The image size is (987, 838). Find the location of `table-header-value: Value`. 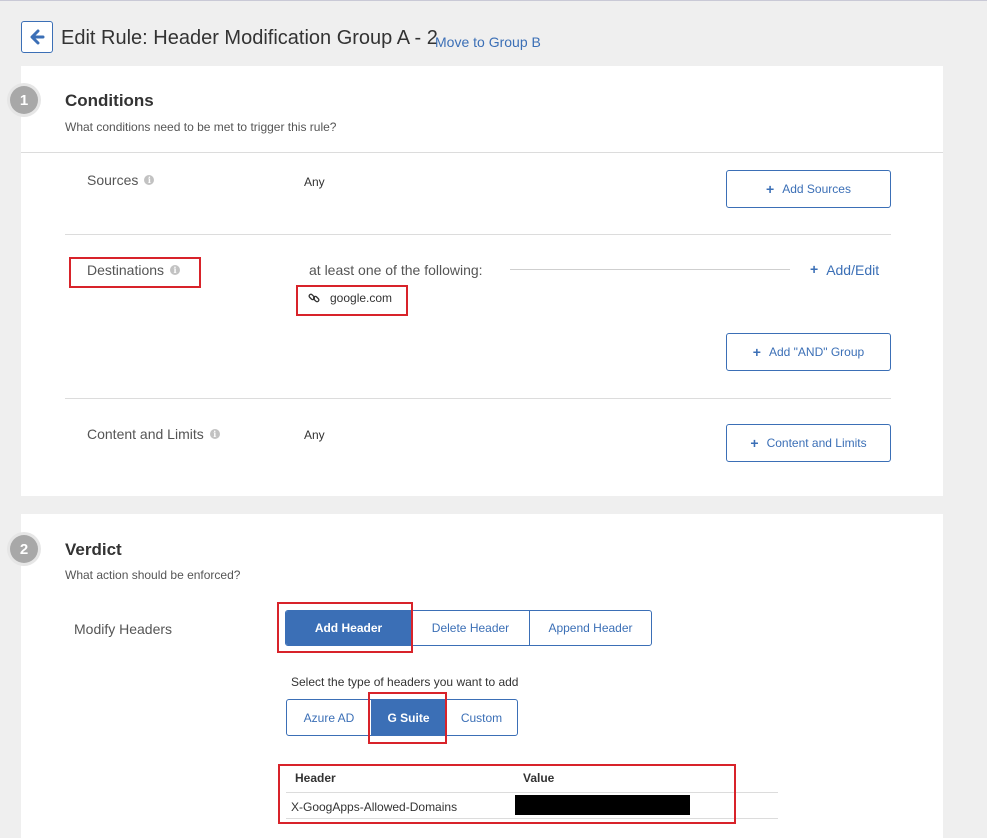

table-header-value: Value is located at coordinates (539, 778).